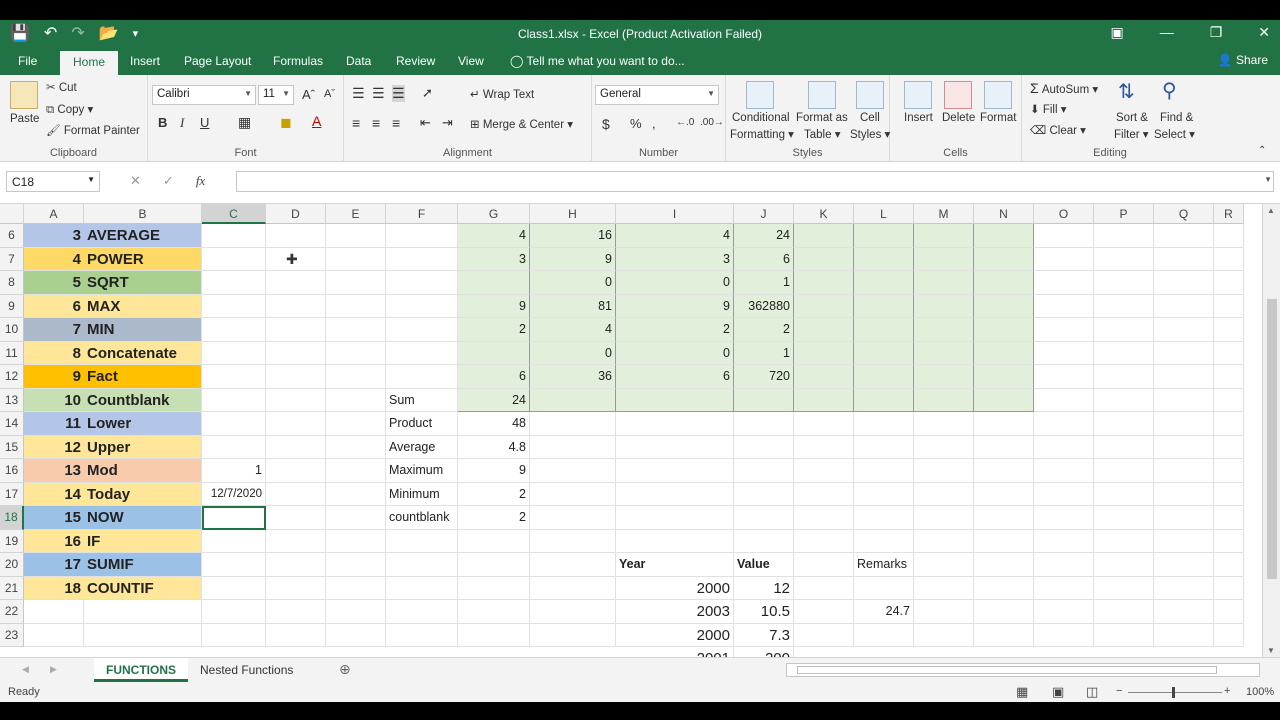 The width and height of the screenshot is (1280, 720). What do you see at coordinates (93, 130) in the screenshot?
I see `format-painter-button: 🖌 Format Painter` at bounding box center [93, 130].